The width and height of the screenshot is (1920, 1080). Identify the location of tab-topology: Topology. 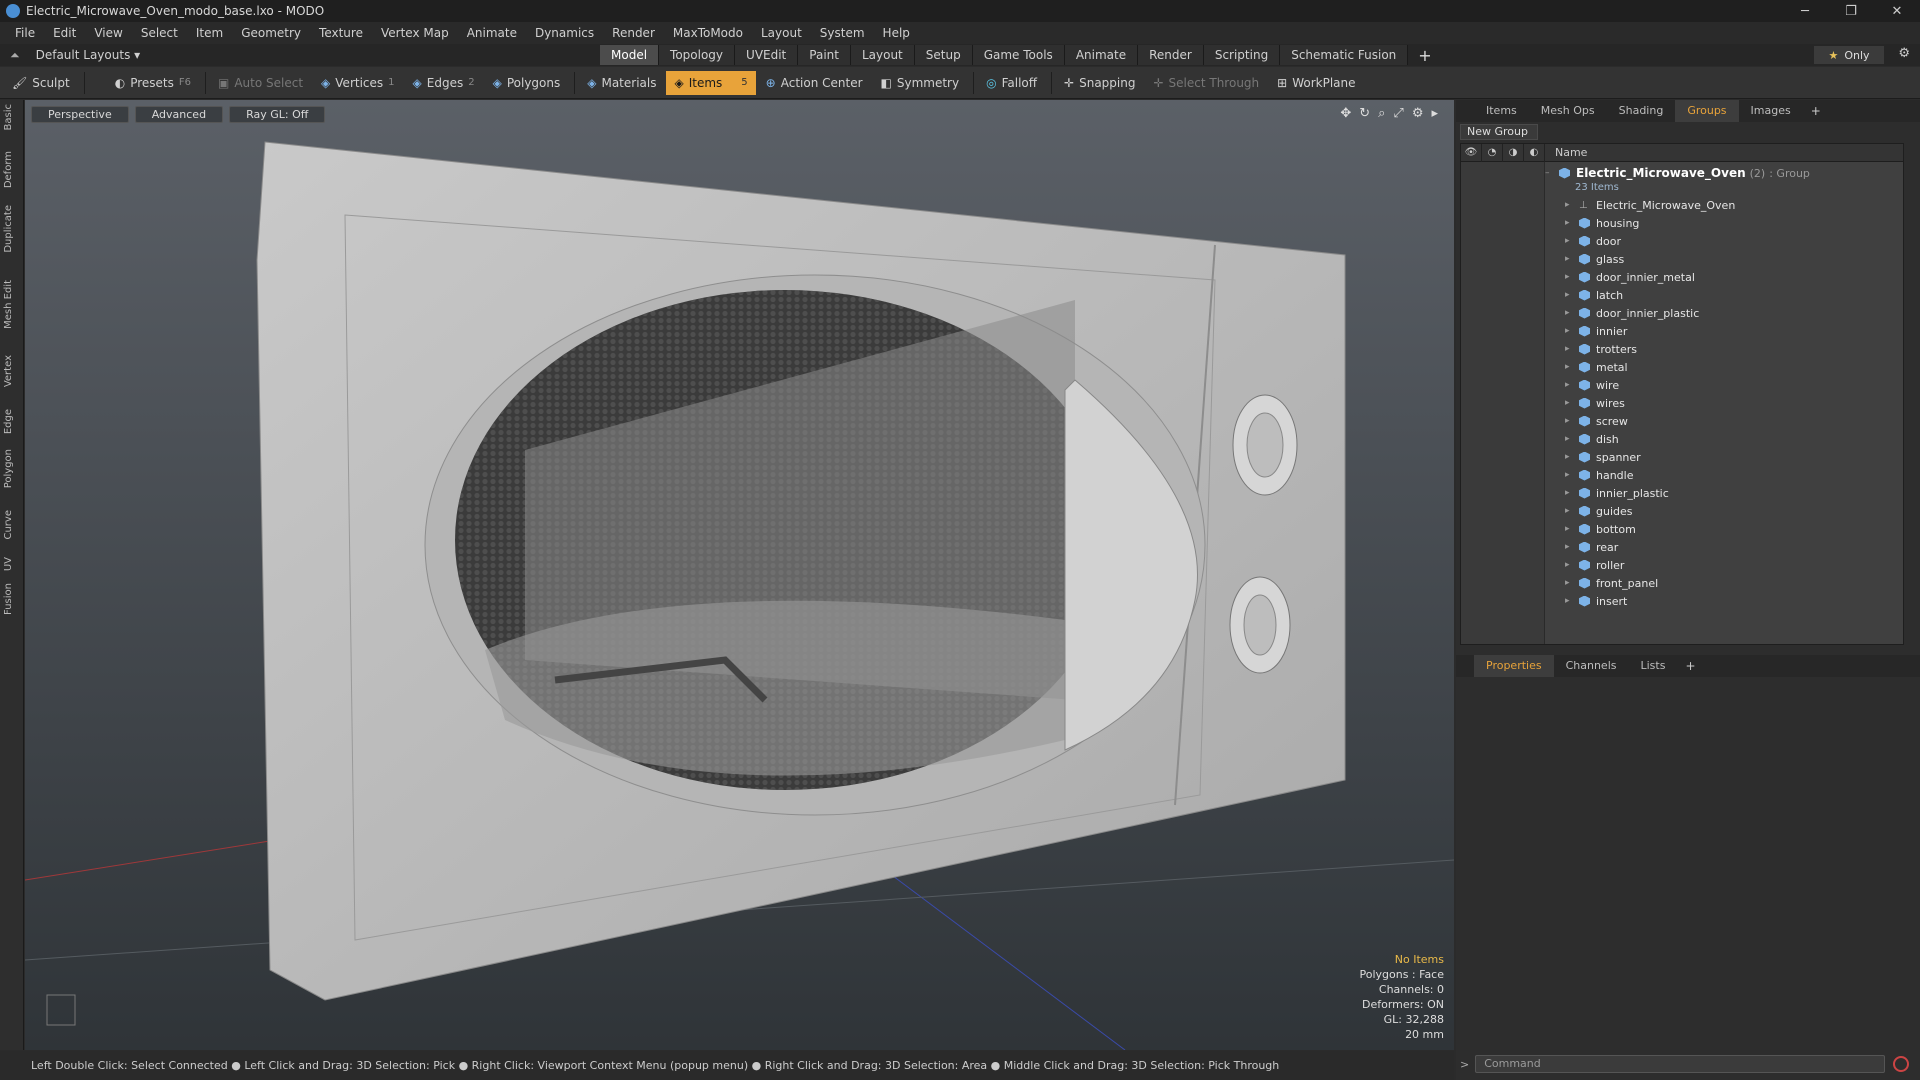
(697, 55).